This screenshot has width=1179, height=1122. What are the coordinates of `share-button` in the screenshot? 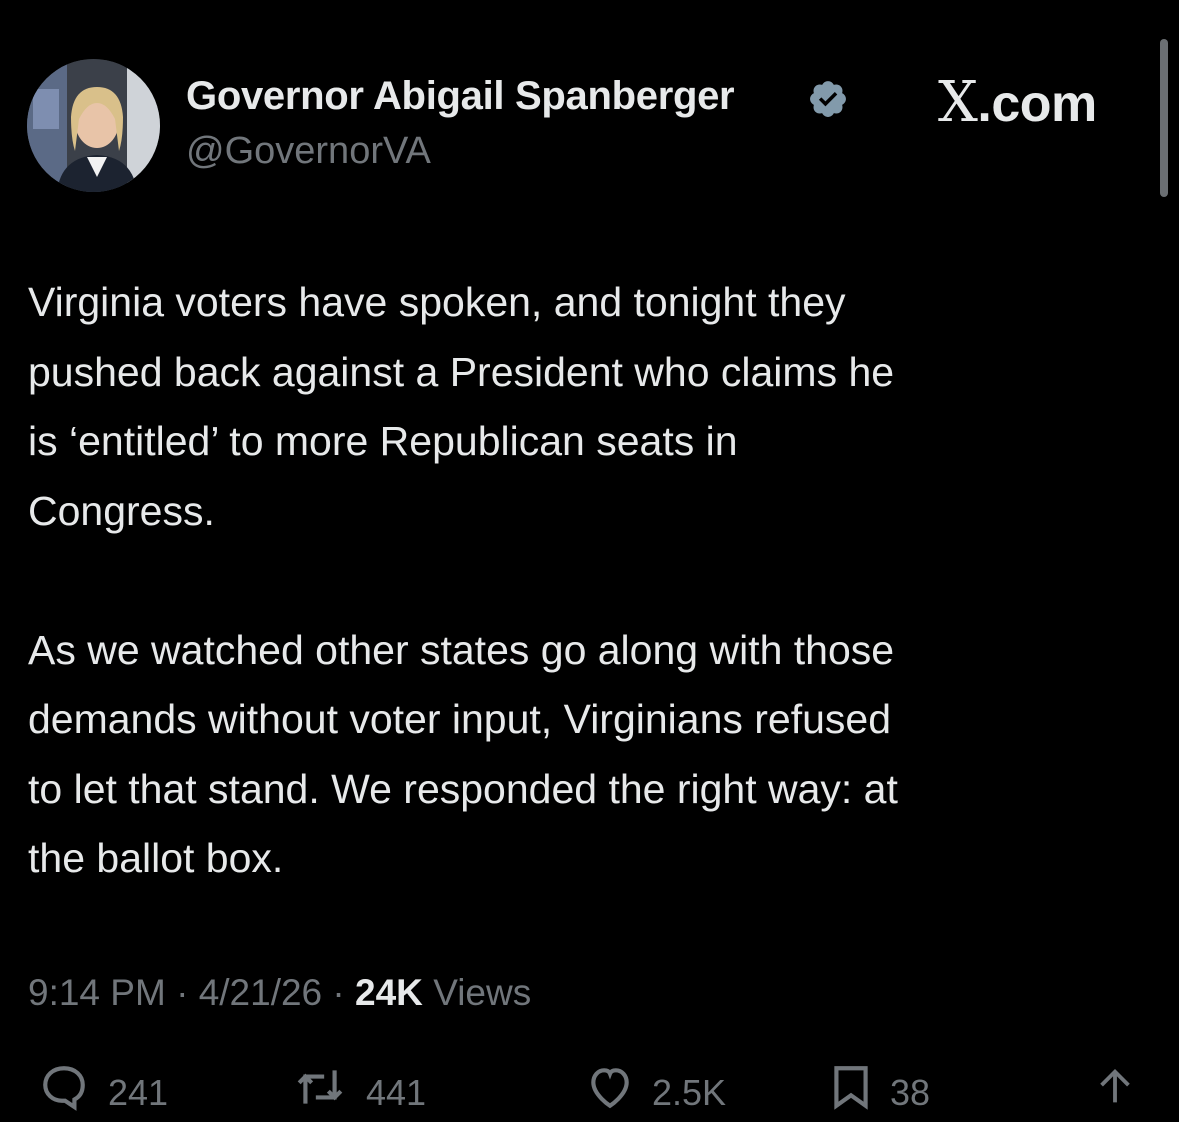 It's located at (1115, 1087).